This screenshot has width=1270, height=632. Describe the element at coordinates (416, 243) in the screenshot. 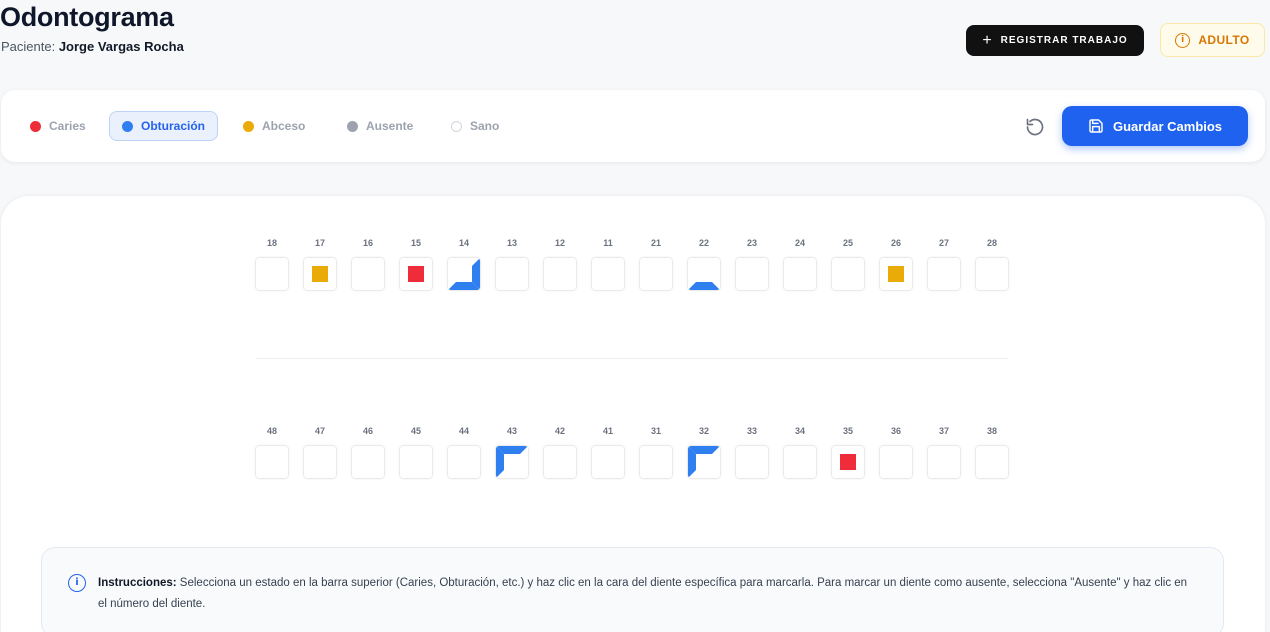

I see `tooth-number: 15` at that location.